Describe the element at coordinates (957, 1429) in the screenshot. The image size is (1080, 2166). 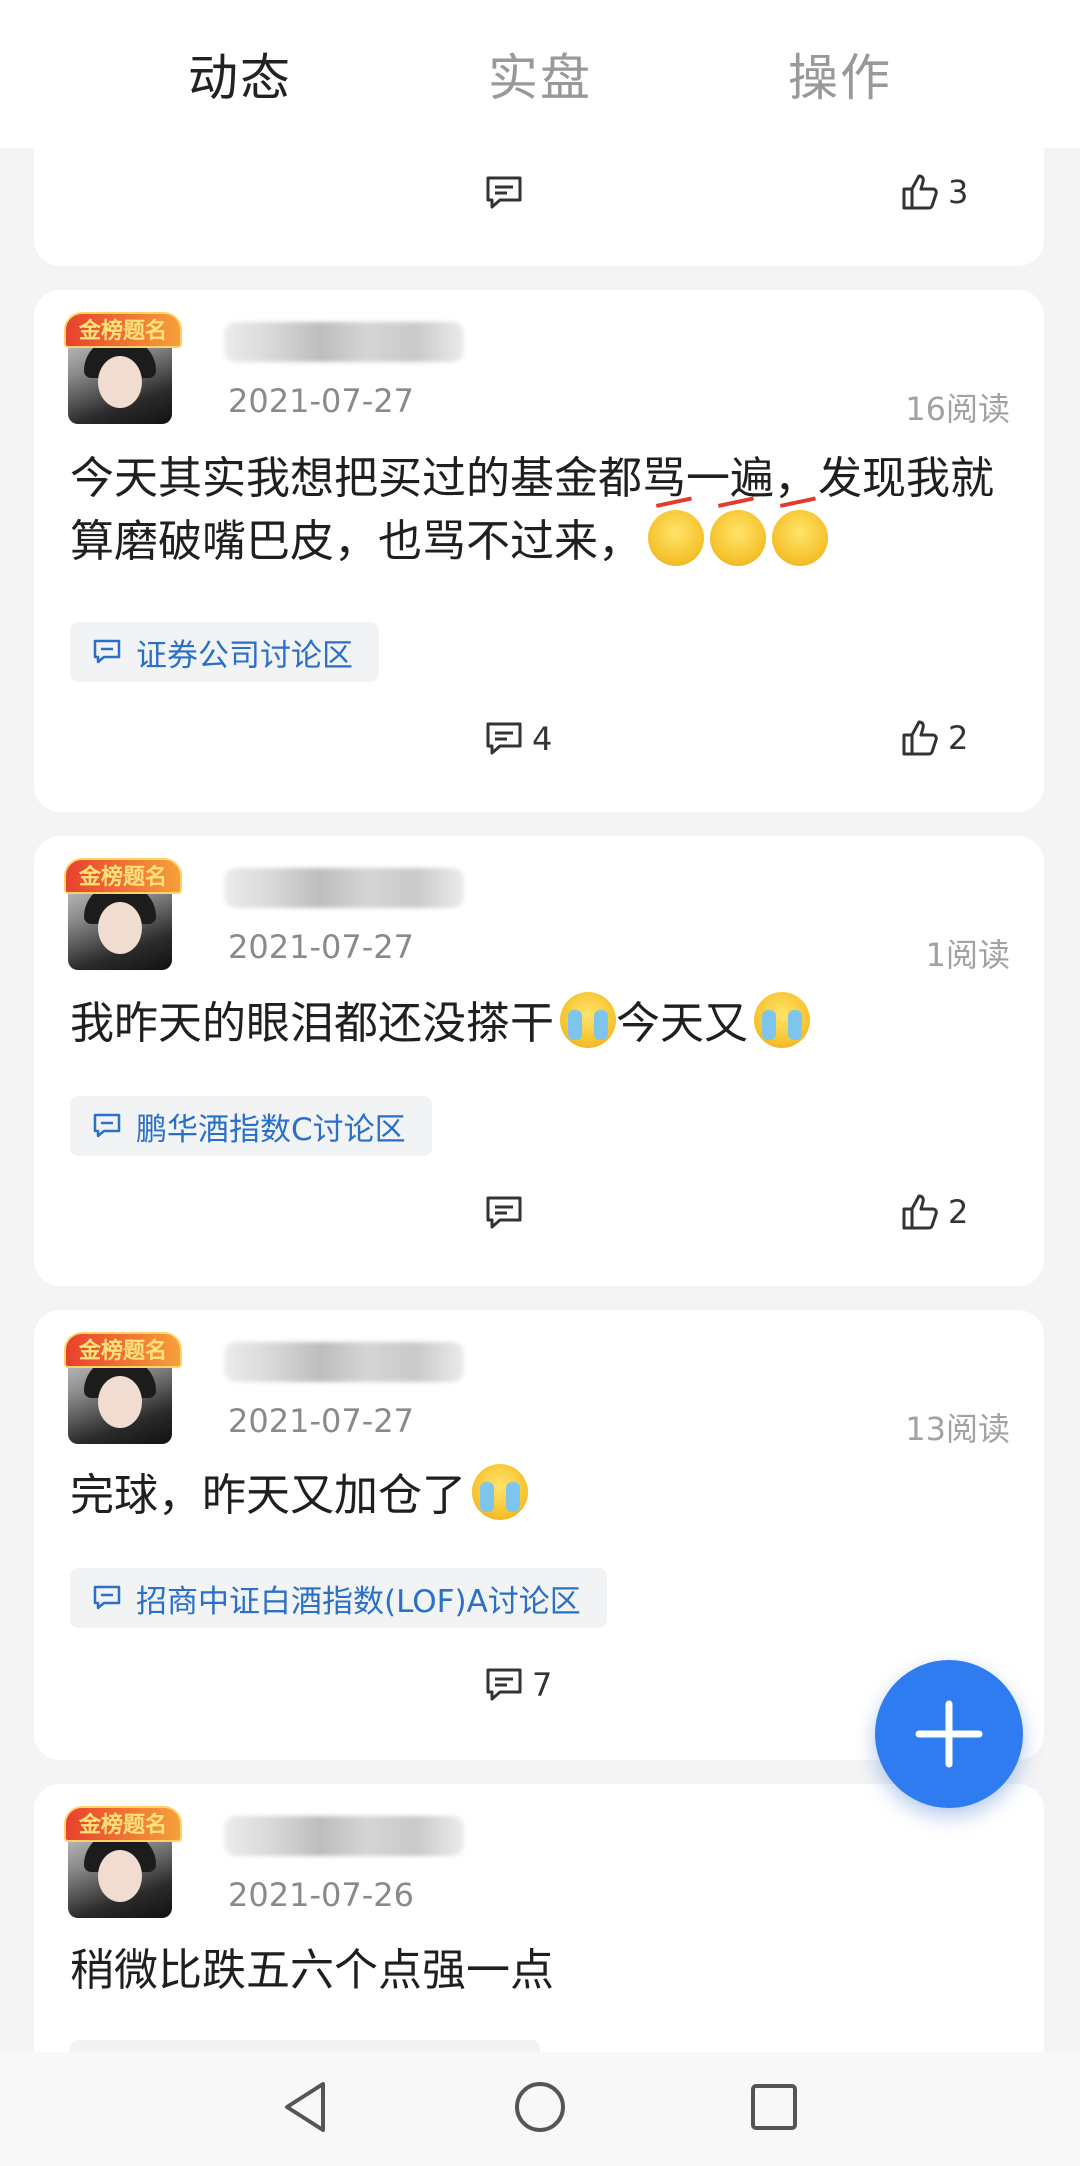
I see `read-count: 13阅读` at that location.